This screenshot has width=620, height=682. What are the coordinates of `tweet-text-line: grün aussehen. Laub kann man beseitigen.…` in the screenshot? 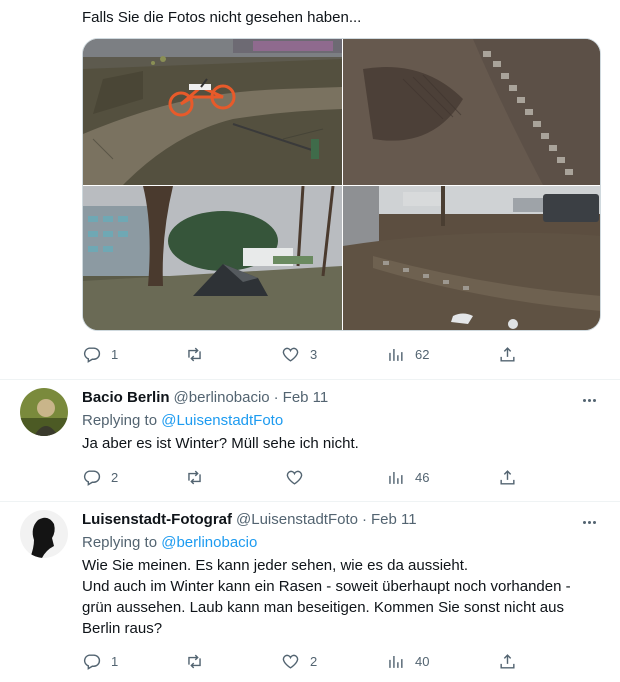 It's located at (323, 607).